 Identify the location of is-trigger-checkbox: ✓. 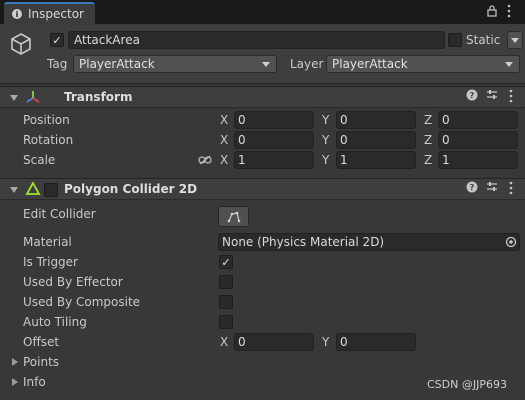
(226, 262).